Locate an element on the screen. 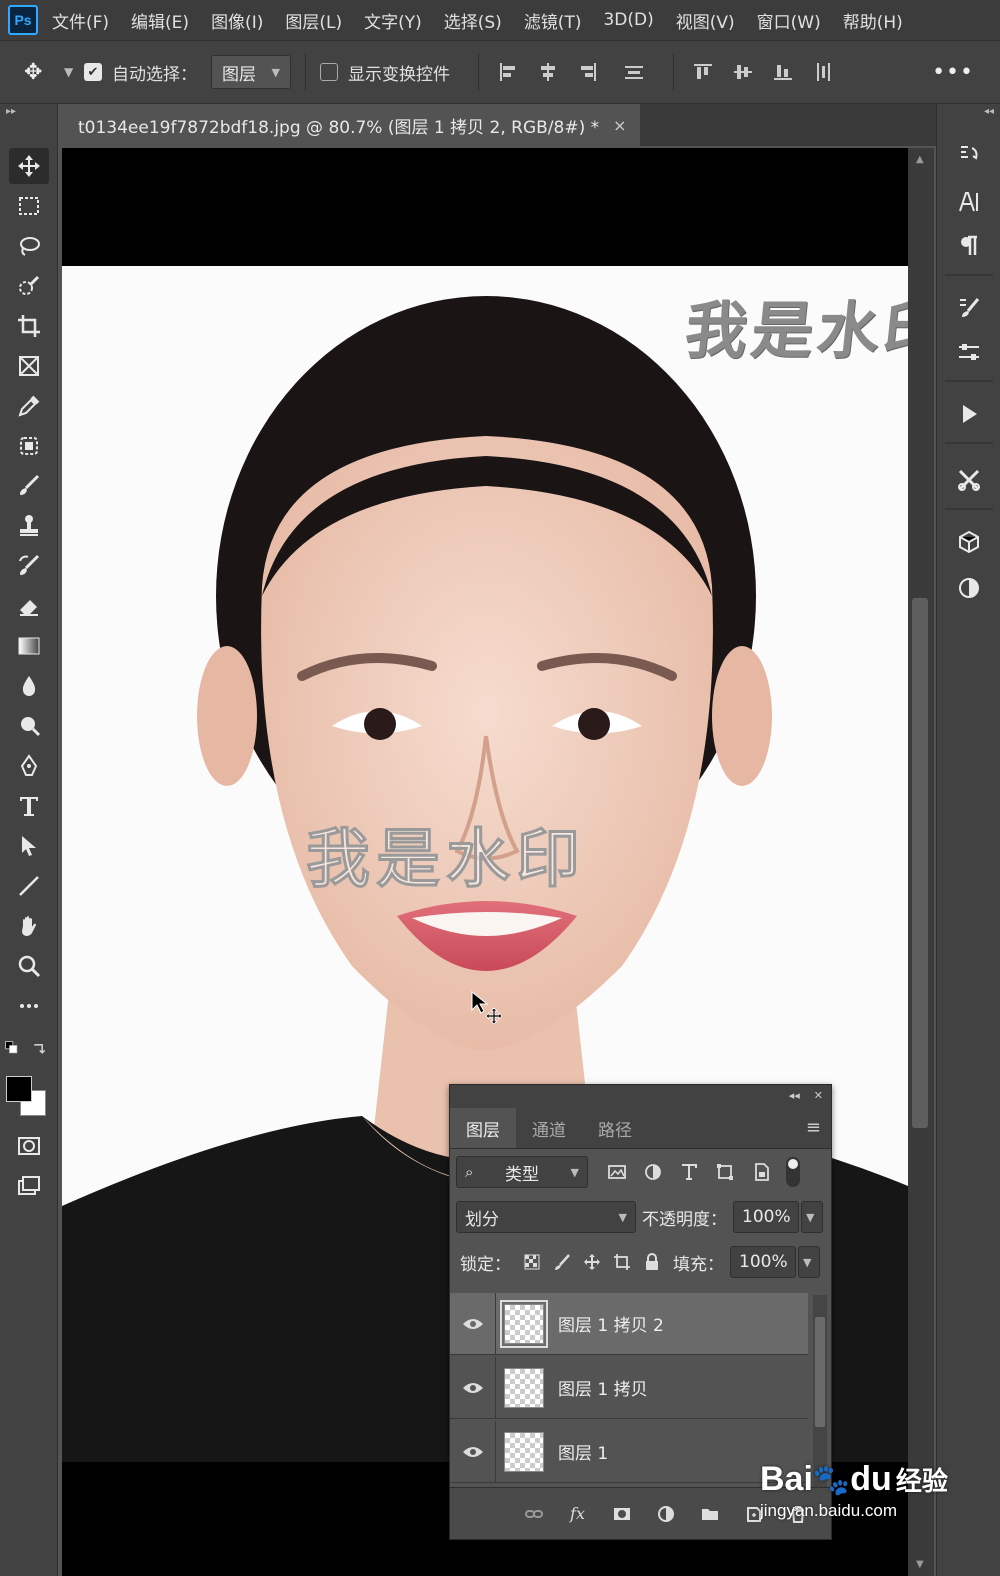  watermark-text-embossed: 我是水印 is located at coordinates (446, 854).